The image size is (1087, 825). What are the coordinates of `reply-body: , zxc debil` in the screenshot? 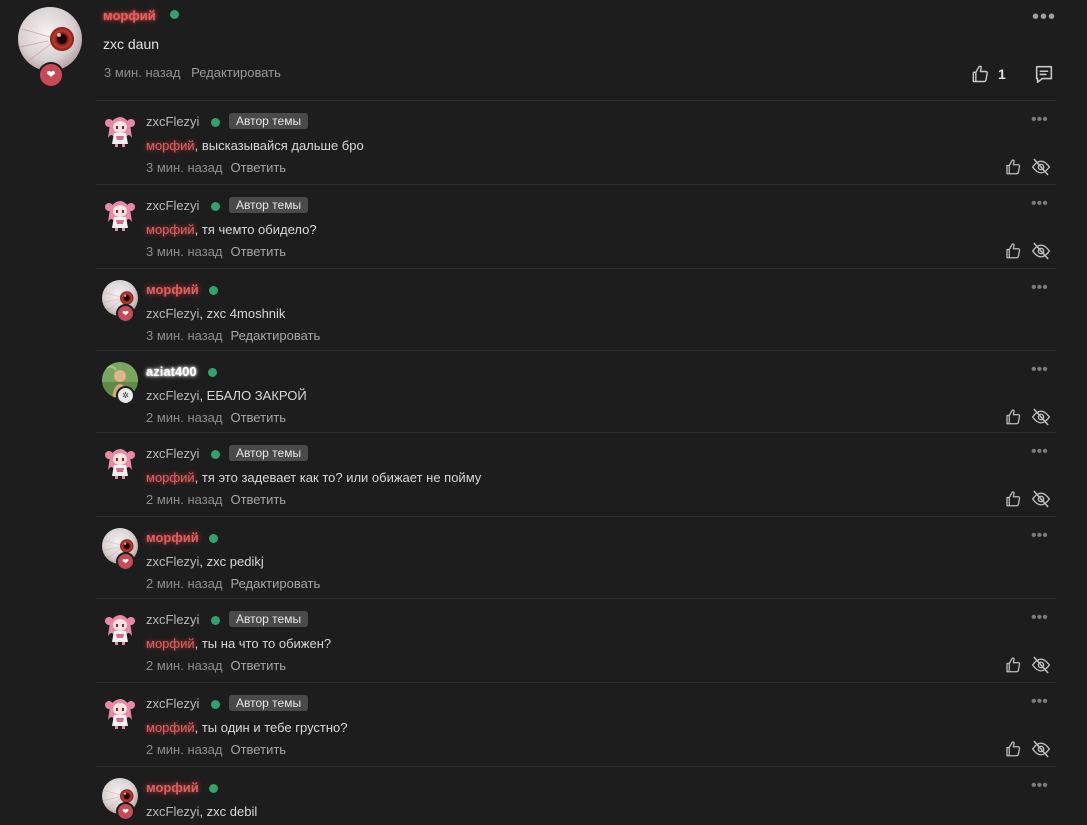 It's located at (228, 811).